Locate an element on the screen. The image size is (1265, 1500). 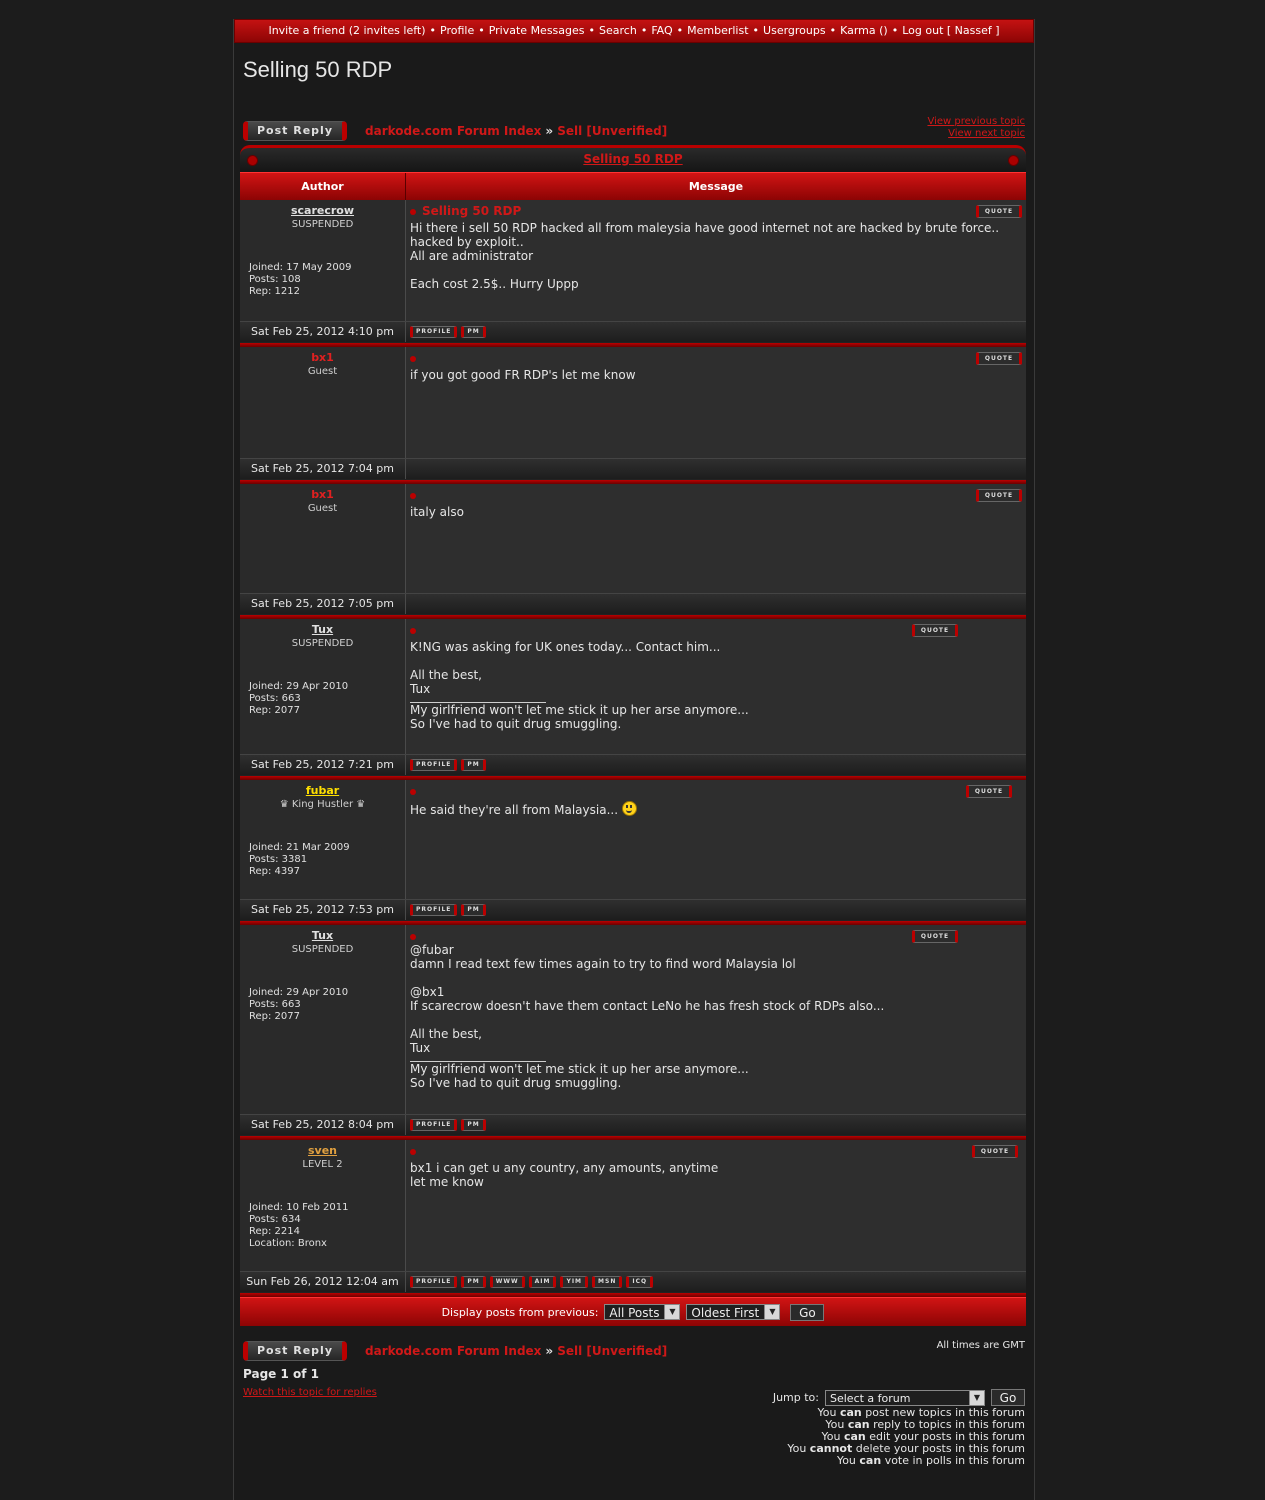
nav-private-messages: Private Messages is located at coordinates (537, 30).